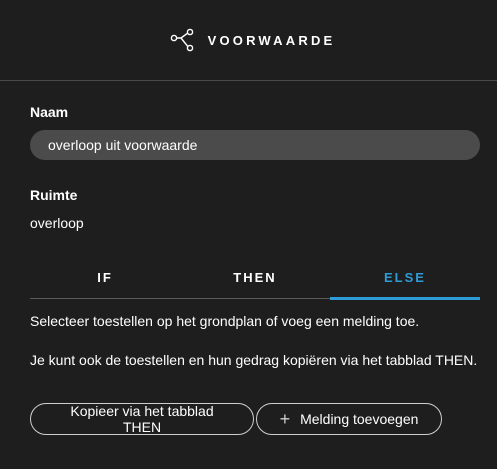 The image size is (497, 469). Describe the element at coordinates (359, 419) in the screenshot. I see `add-notification-label: Melding toevoegen` at that location.